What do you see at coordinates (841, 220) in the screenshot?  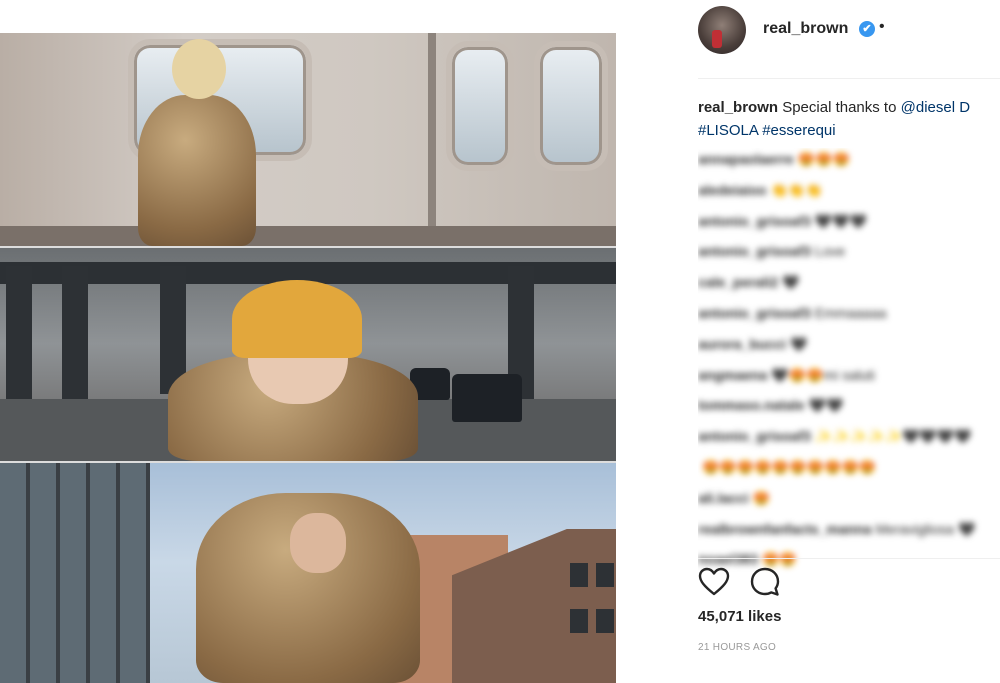 I see `comment-text: 🖤🖤🖤` at bounding box center [841, 220].